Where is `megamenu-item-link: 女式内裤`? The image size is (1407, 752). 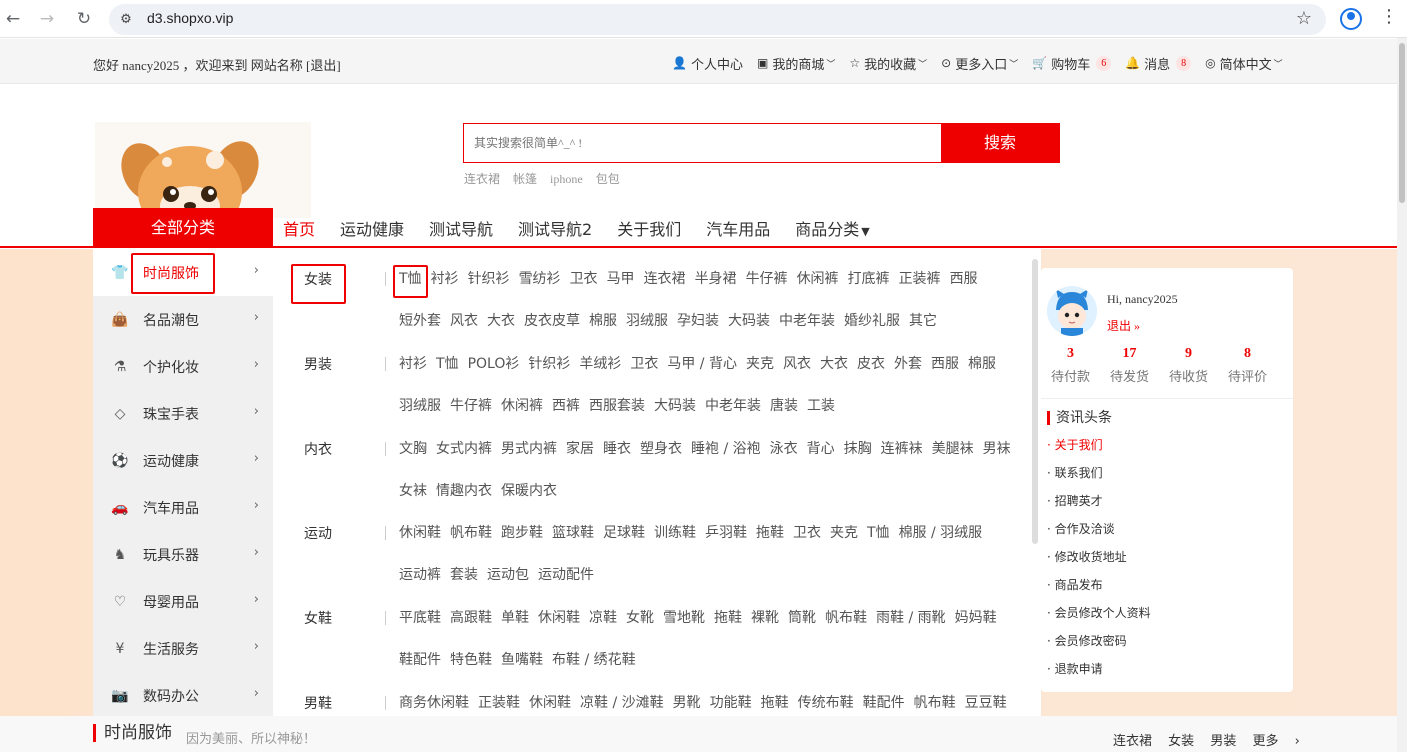
megamenu-item-link: 女式内裤 is located at coordinates (464, 460).